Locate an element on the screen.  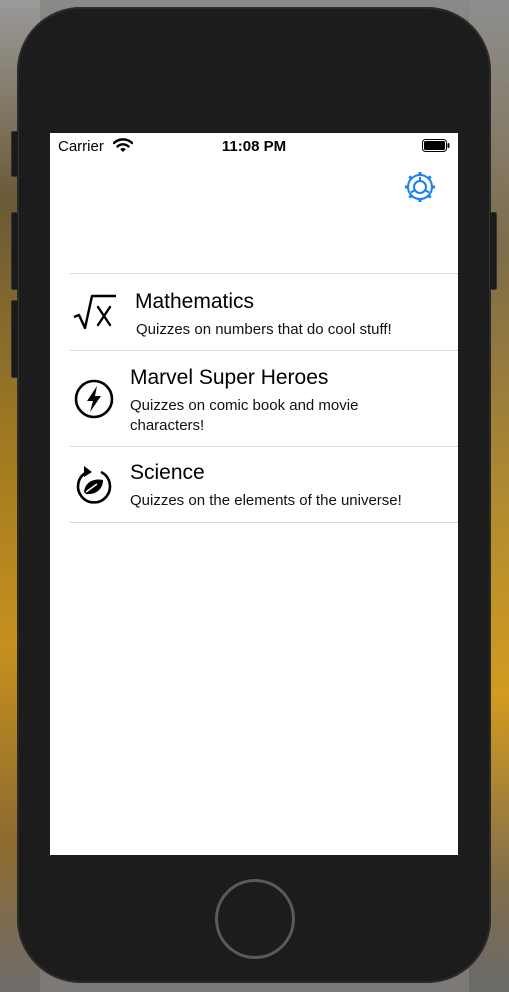
home-button is located at coordinates (255, 919).